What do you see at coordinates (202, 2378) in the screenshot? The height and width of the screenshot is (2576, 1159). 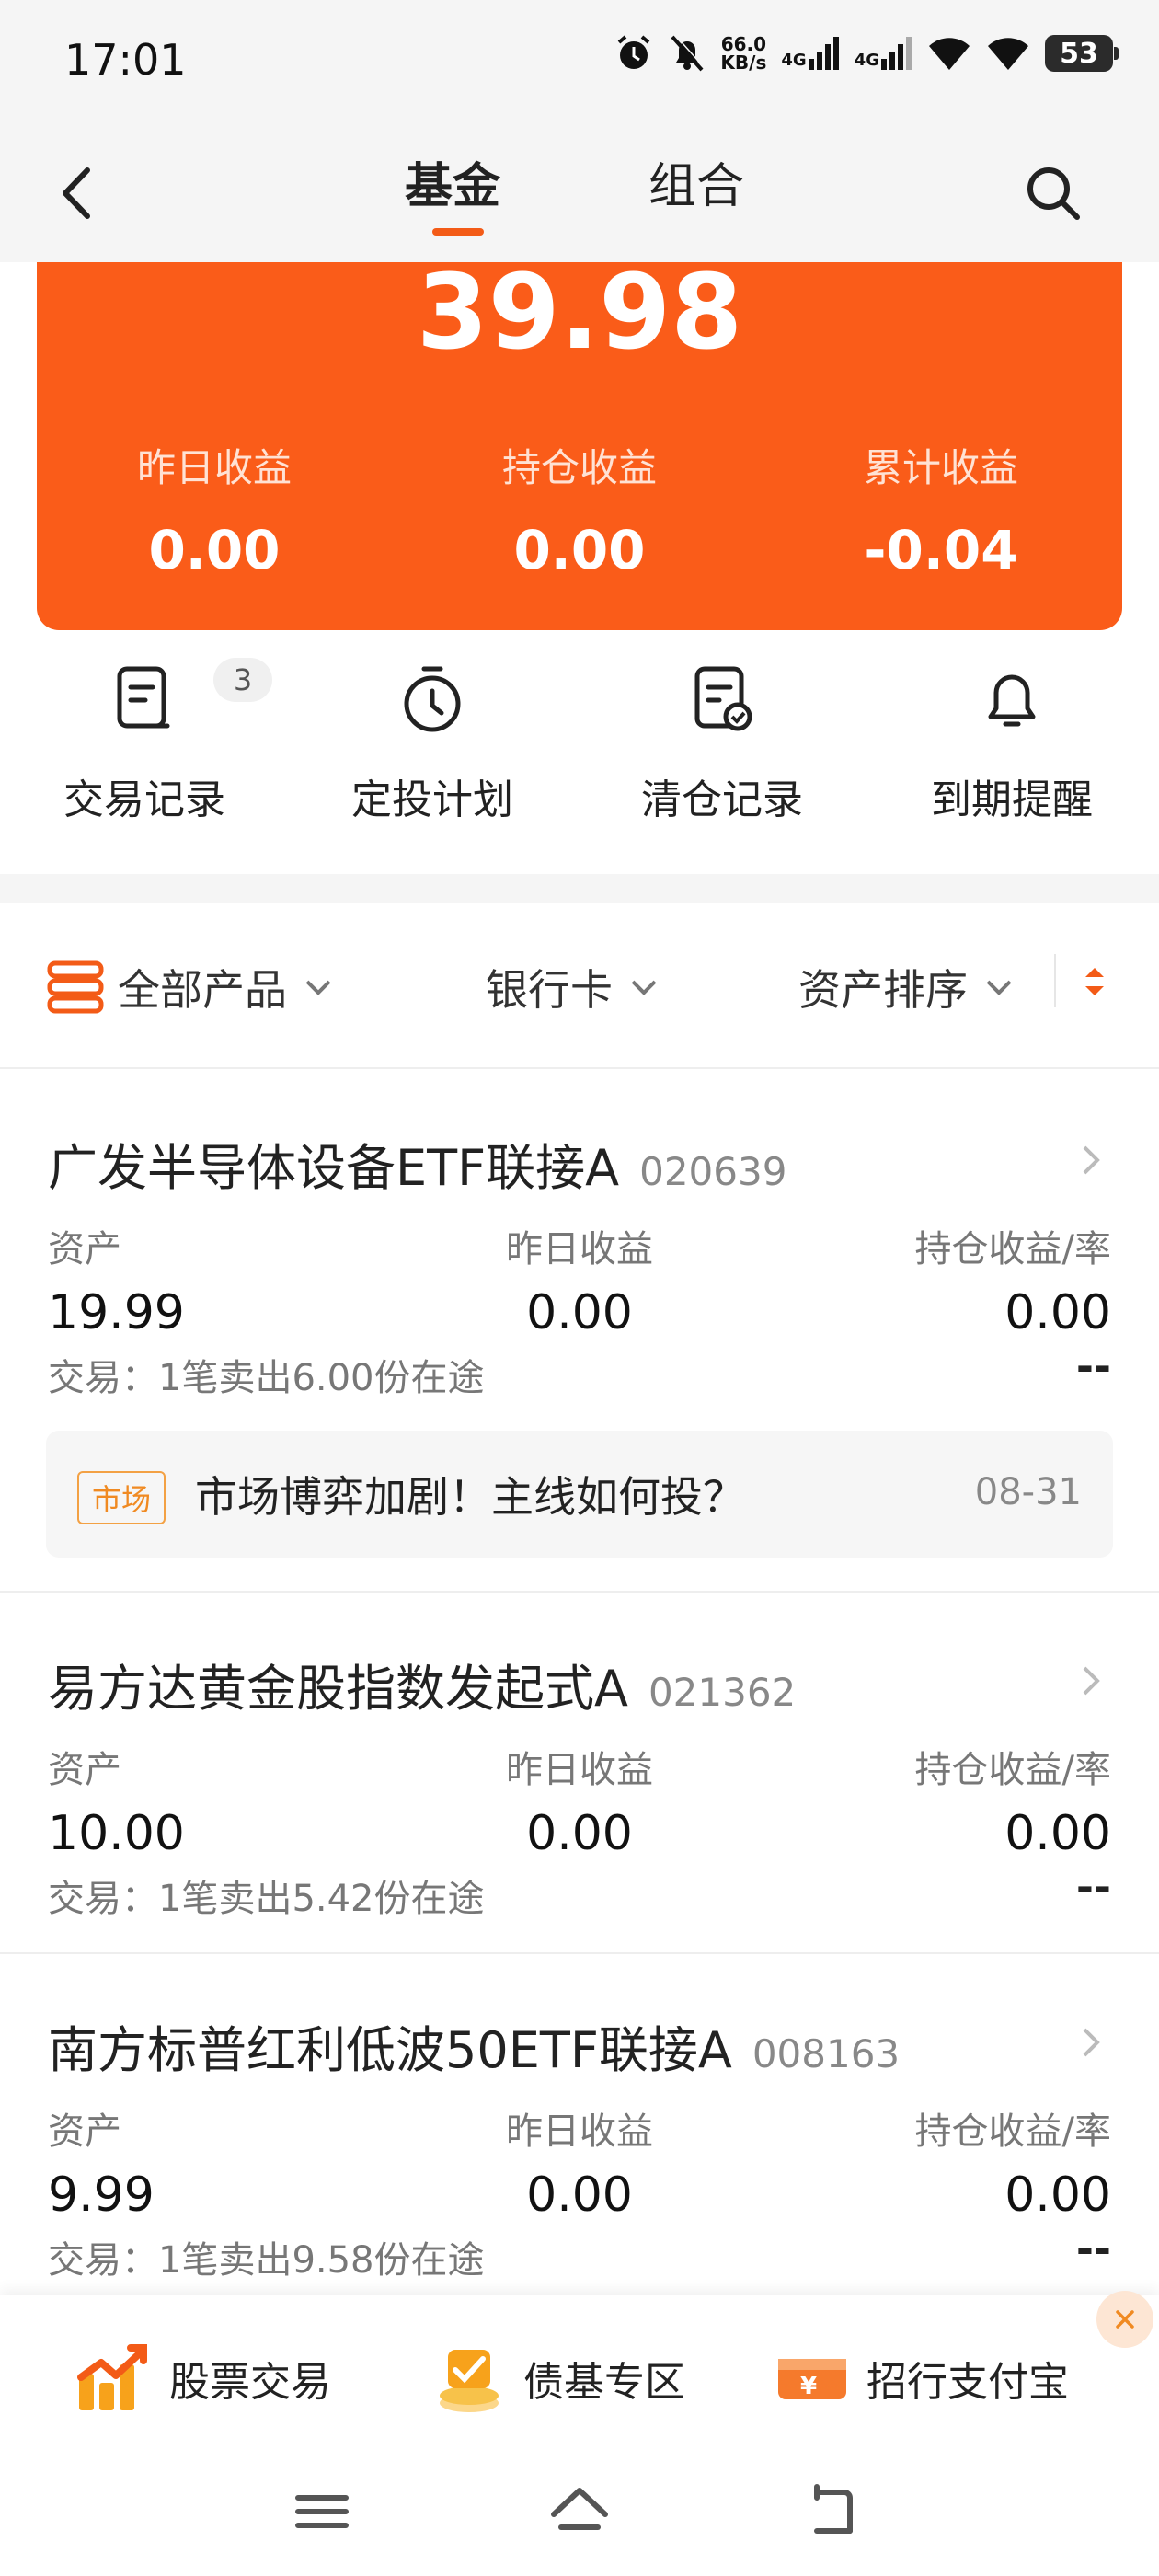 I see `promo-stock-trading: 股票交易` at bounding box center [202, 2378].